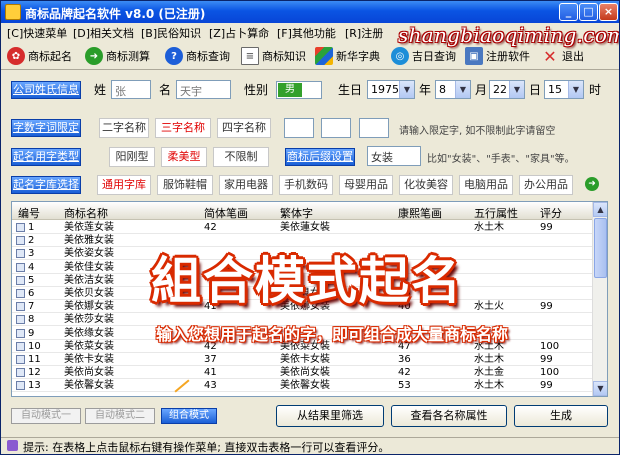 The image size is (620, 455). Describe the element at coordinates (332, 334) in the screenshot. I see `promo-subline: 输入您想用于起名的字，即可组合成大量商标名称` at that location.